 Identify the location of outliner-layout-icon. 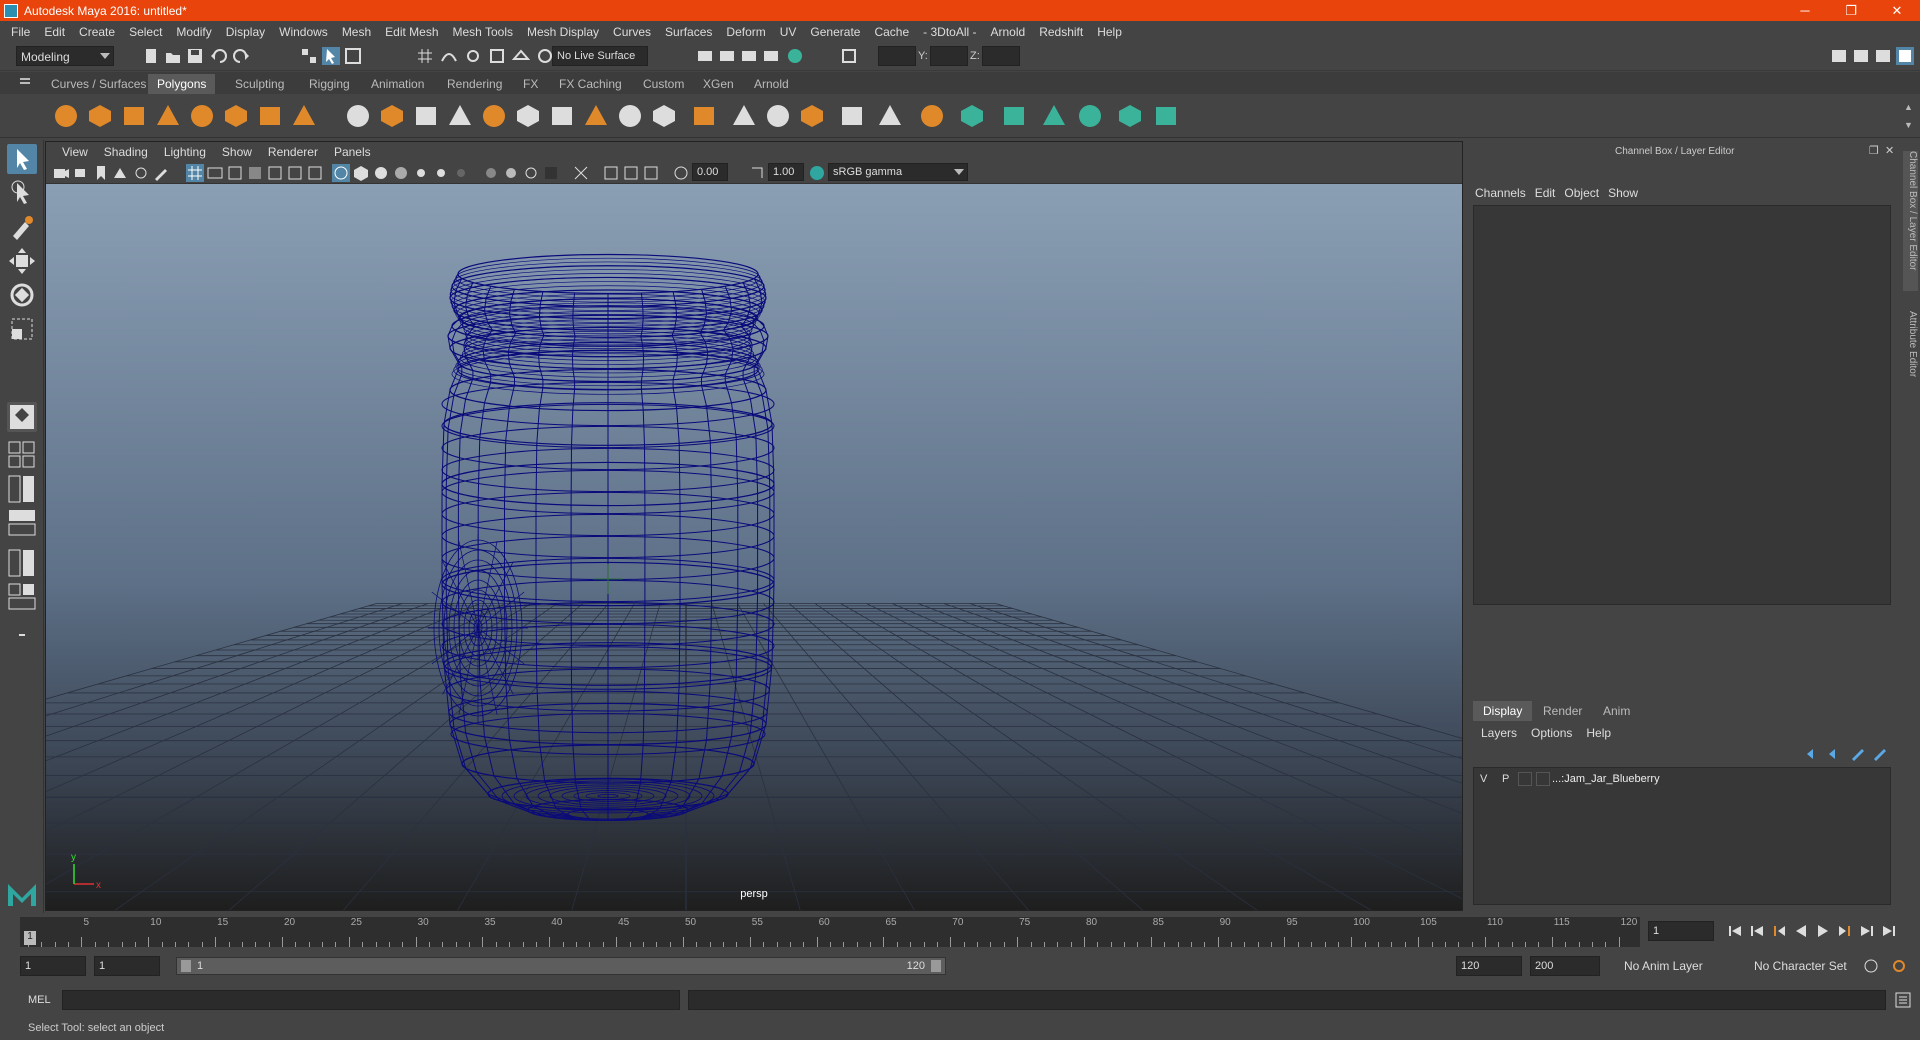
(22, 597).